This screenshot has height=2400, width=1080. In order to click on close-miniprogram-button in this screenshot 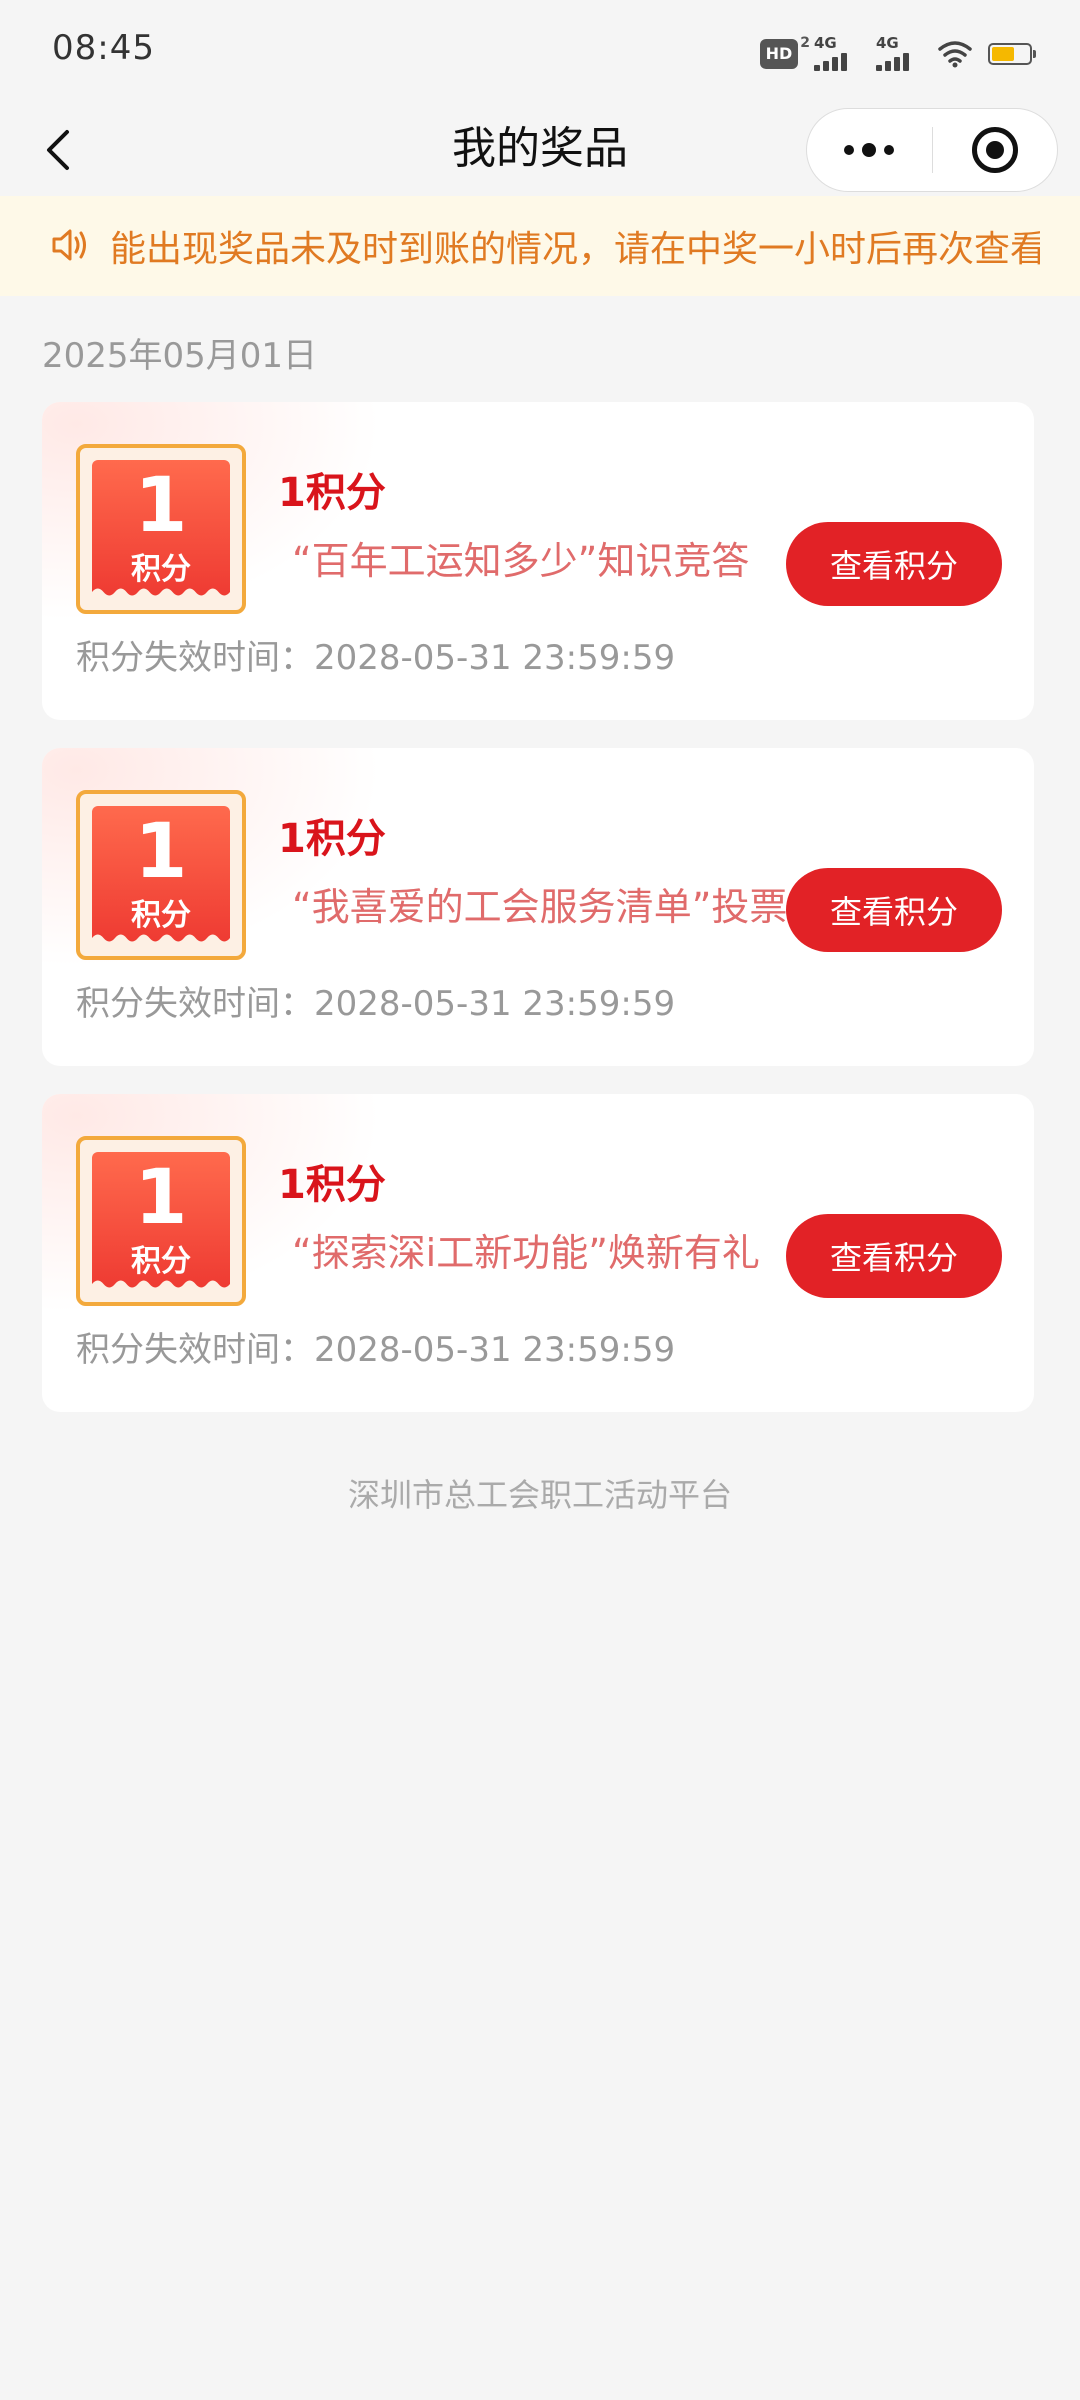, I will do `click(995, 150)`.